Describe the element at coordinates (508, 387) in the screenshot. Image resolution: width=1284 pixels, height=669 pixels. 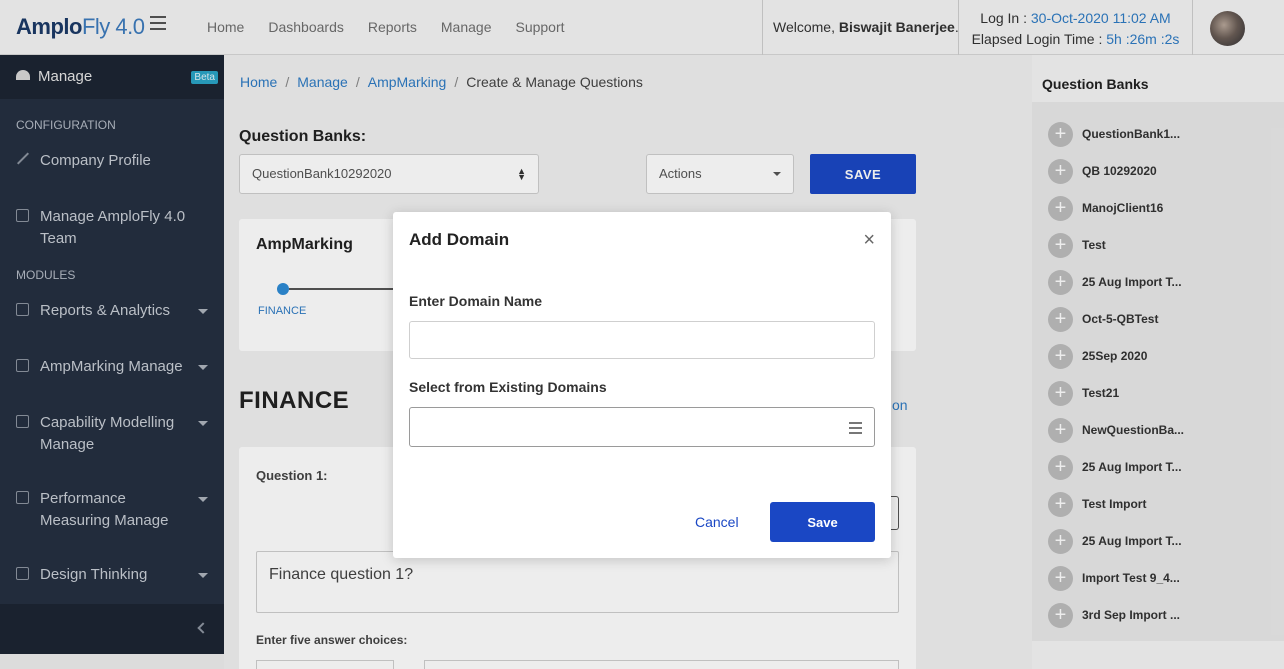
I see `existing-domains-label: Select from Existing Domains` at that location.